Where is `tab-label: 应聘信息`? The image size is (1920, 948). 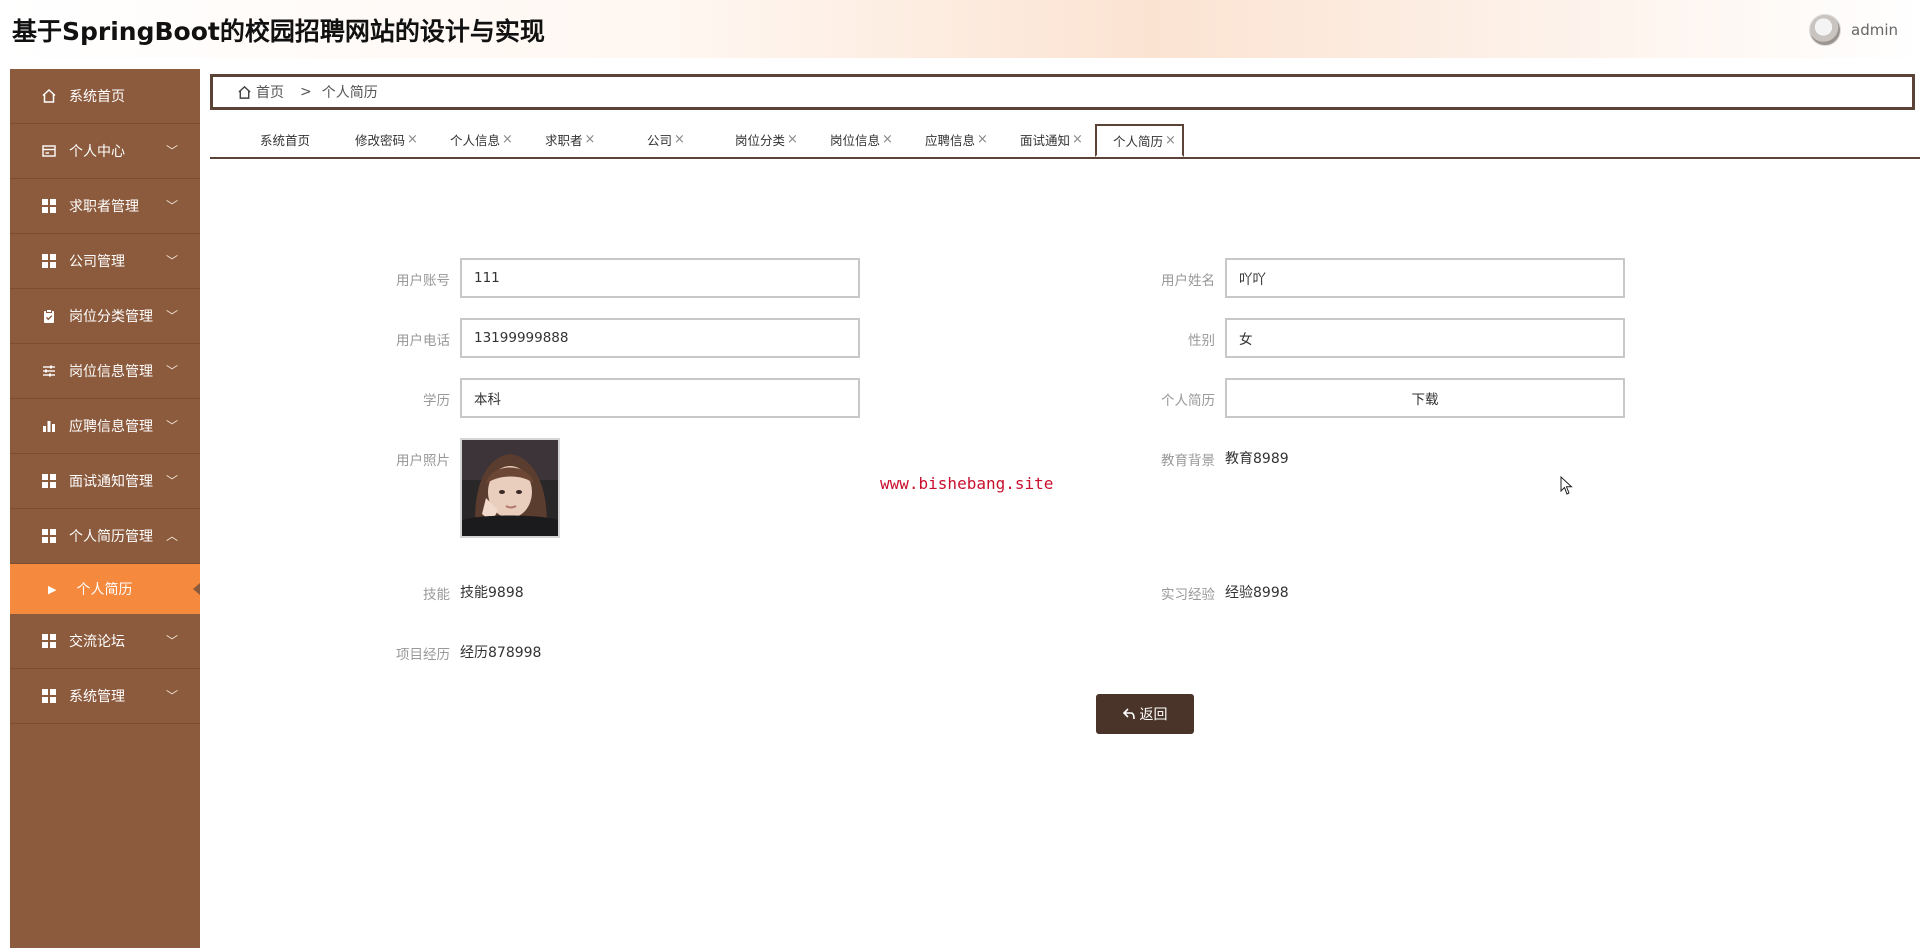
tab-label: 应聘信息 is located at coordinates (950, 140).